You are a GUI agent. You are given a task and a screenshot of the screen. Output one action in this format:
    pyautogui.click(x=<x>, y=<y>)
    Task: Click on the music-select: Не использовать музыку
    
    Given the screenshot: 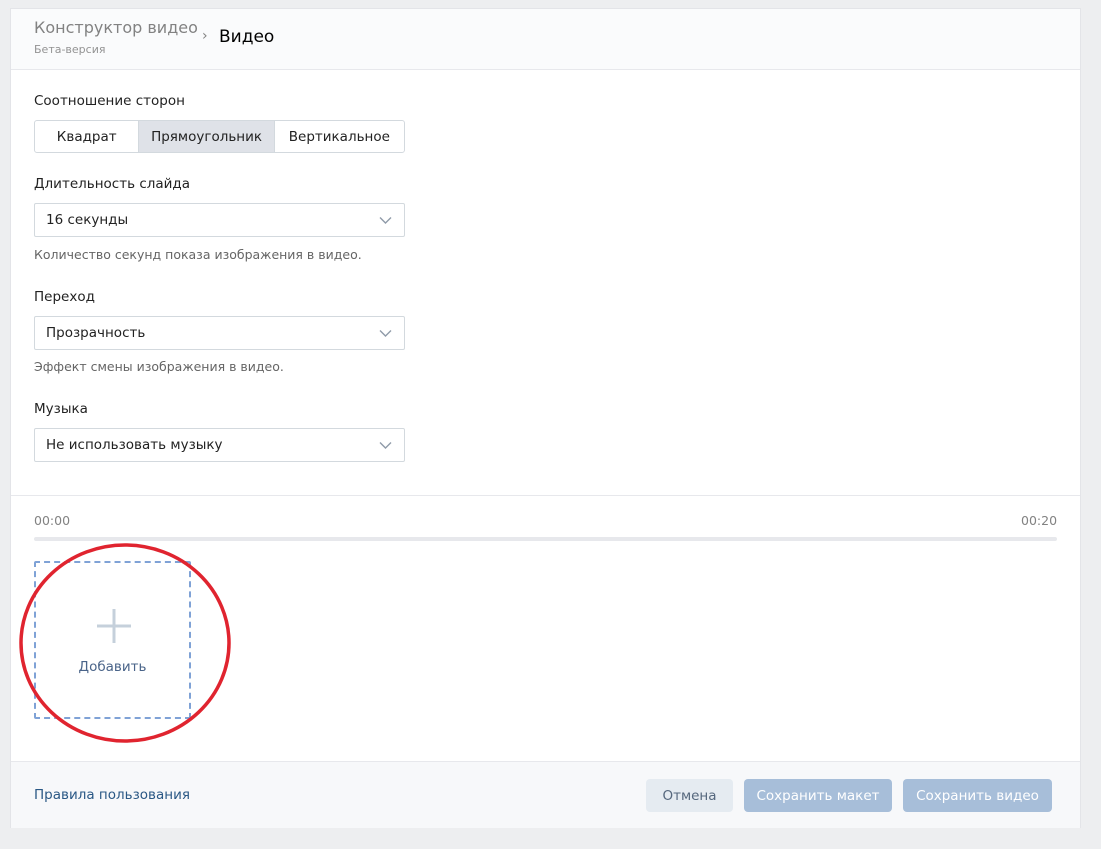 What is the action you would take?
    pyautogui.click(x=219, y=445)
    